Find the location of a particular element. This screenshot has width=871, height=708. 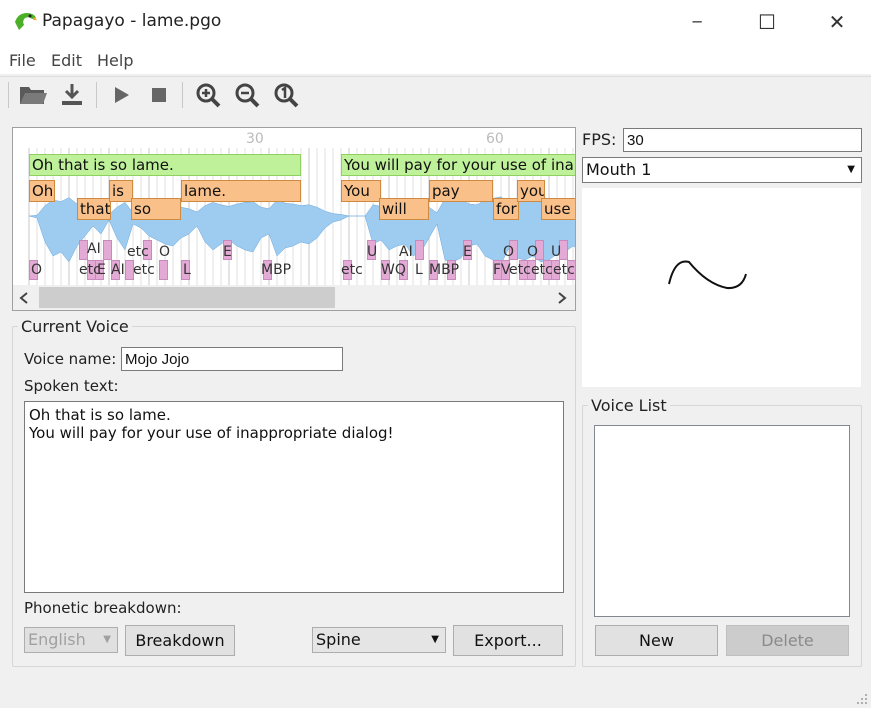

mouth-shape-icon is located at coordinates (707, 275).